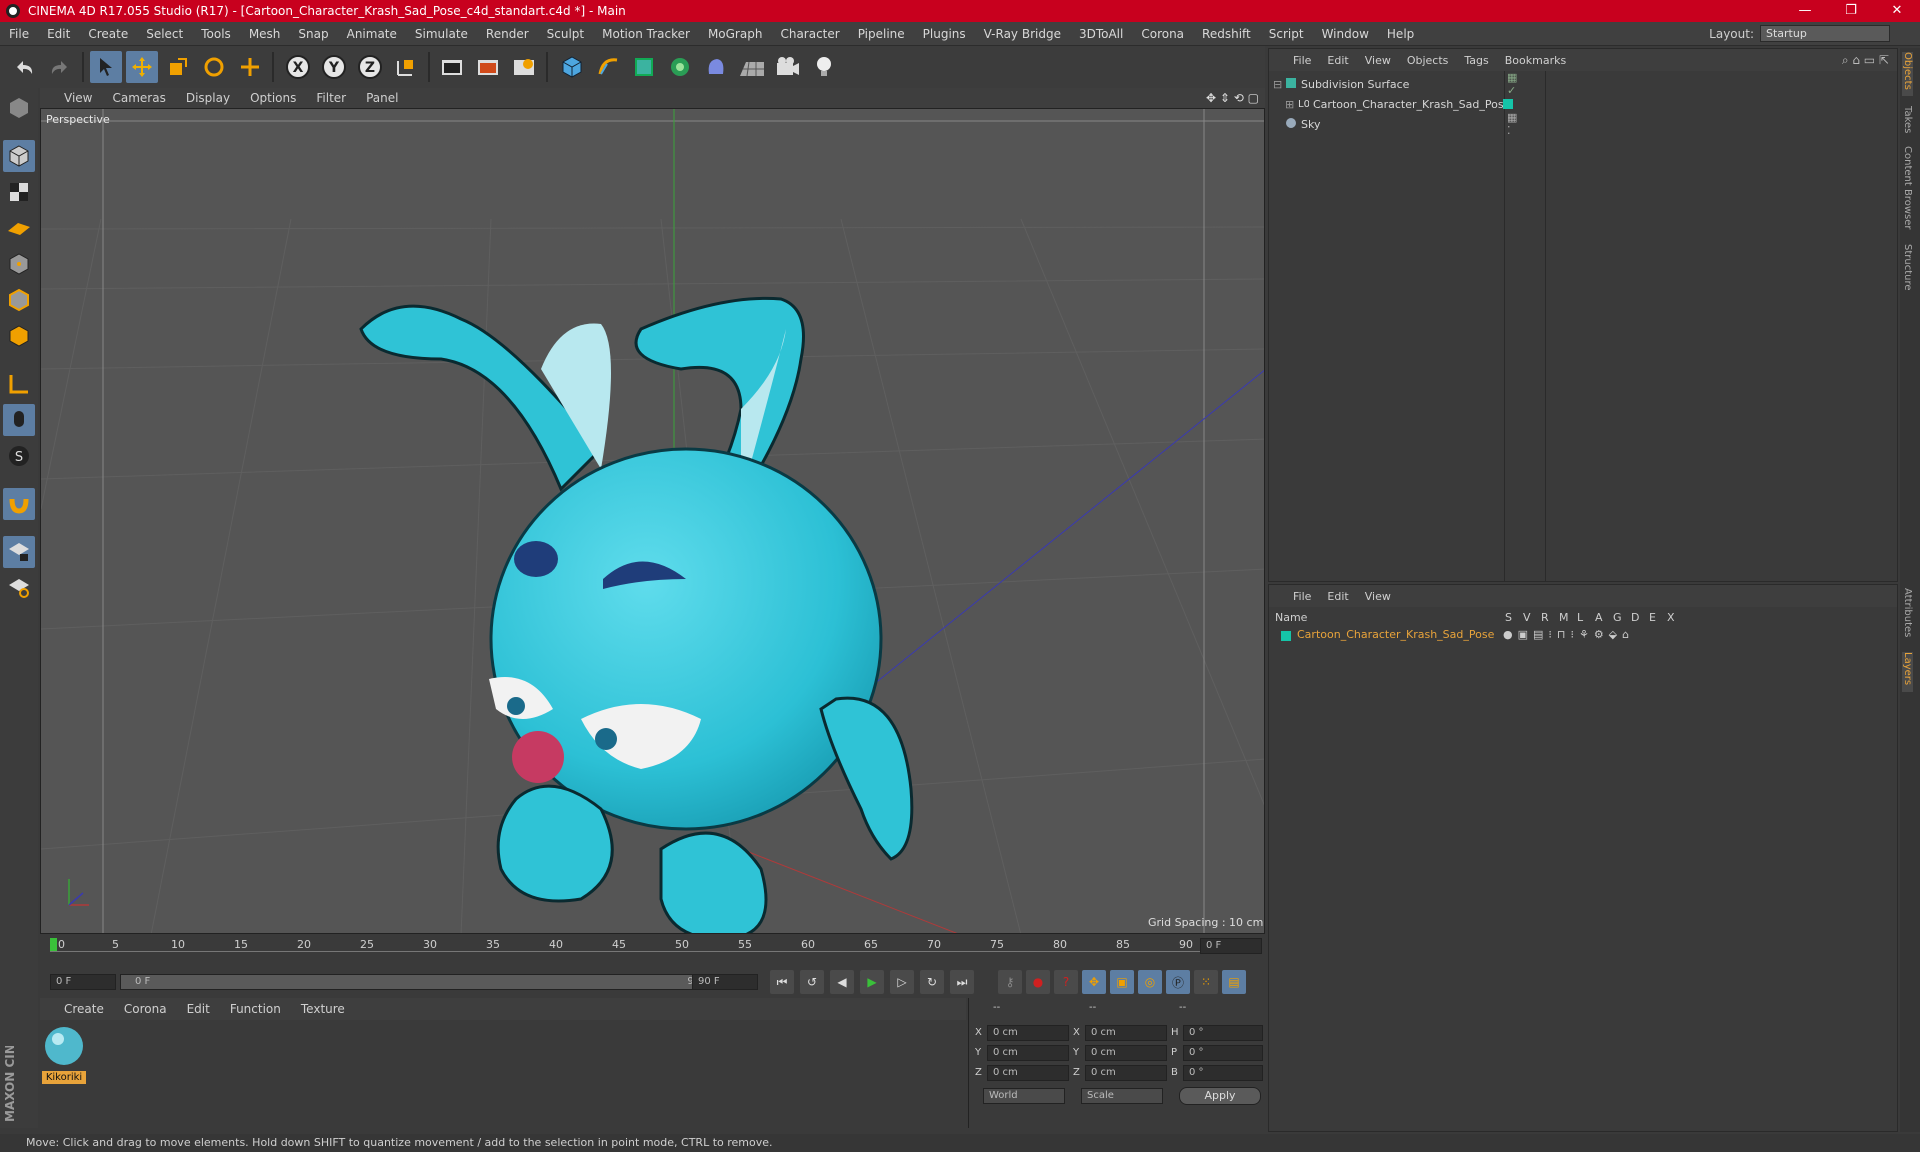 This screenshot has height=1152, width=1920. What do you see at coordinates (1126, 1073) in the screenshot?
I see `size-z-field: 0 cm` at bounding box center [1126, 1073].